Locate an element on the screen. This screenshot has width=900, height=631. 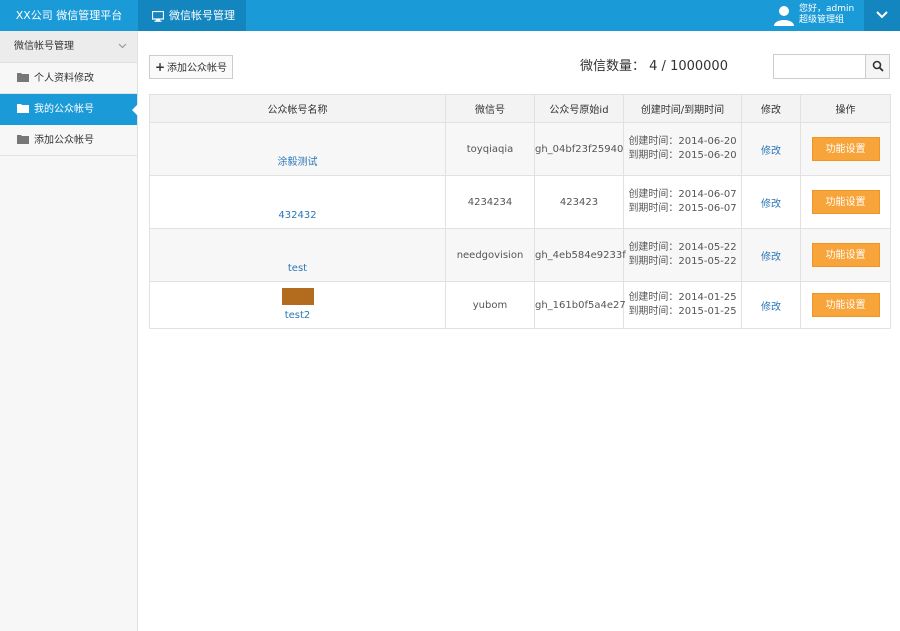
raw-id-cell: gh_04bf23f25940 is located at coordinates (579, 149).